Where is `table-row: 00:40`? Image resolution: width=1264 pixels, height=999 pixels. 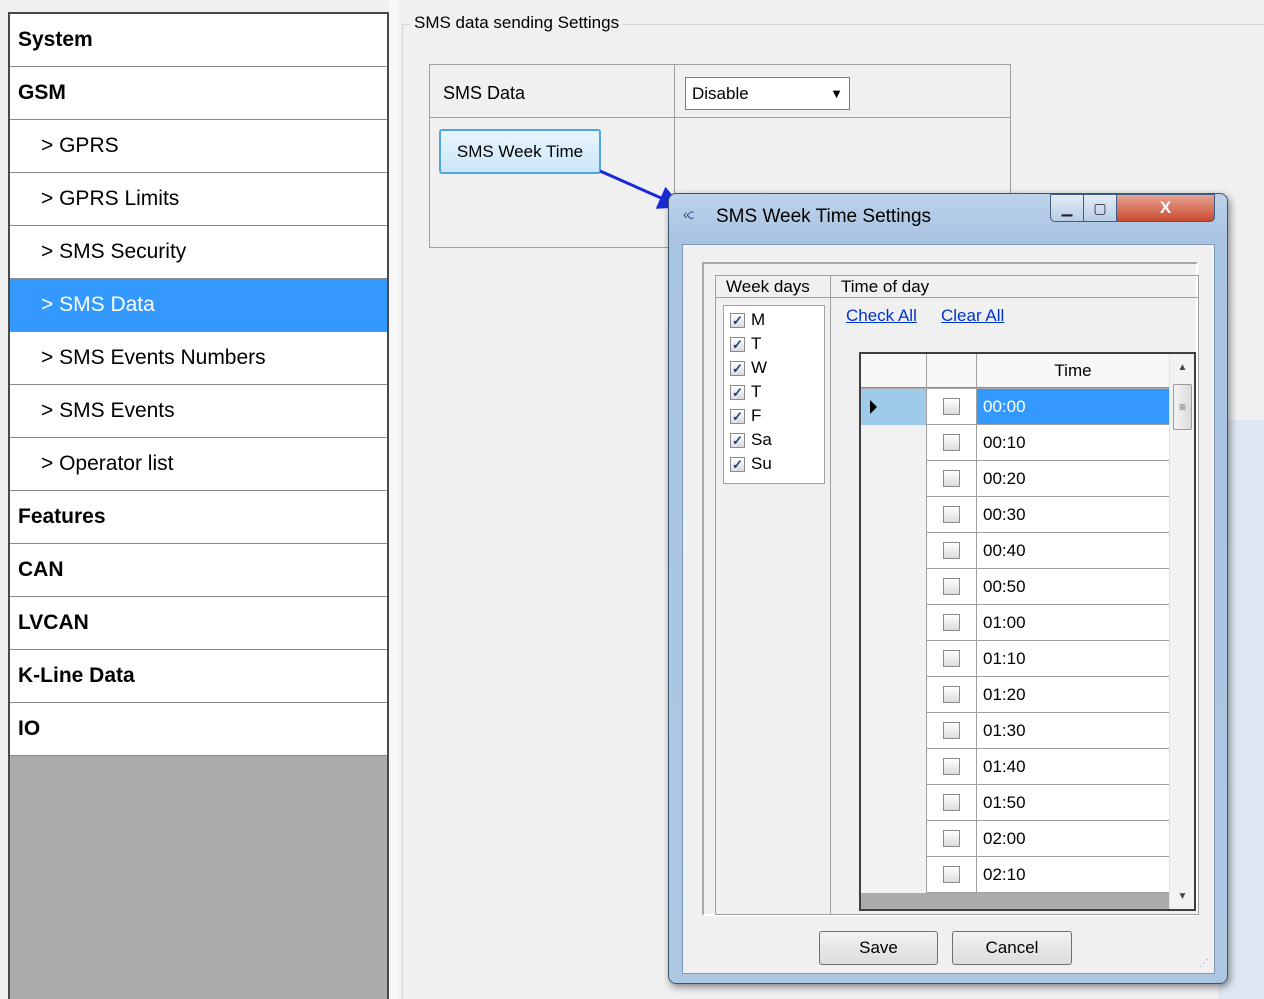
table-row: 00:40 is located at coordinates (1015, 551).